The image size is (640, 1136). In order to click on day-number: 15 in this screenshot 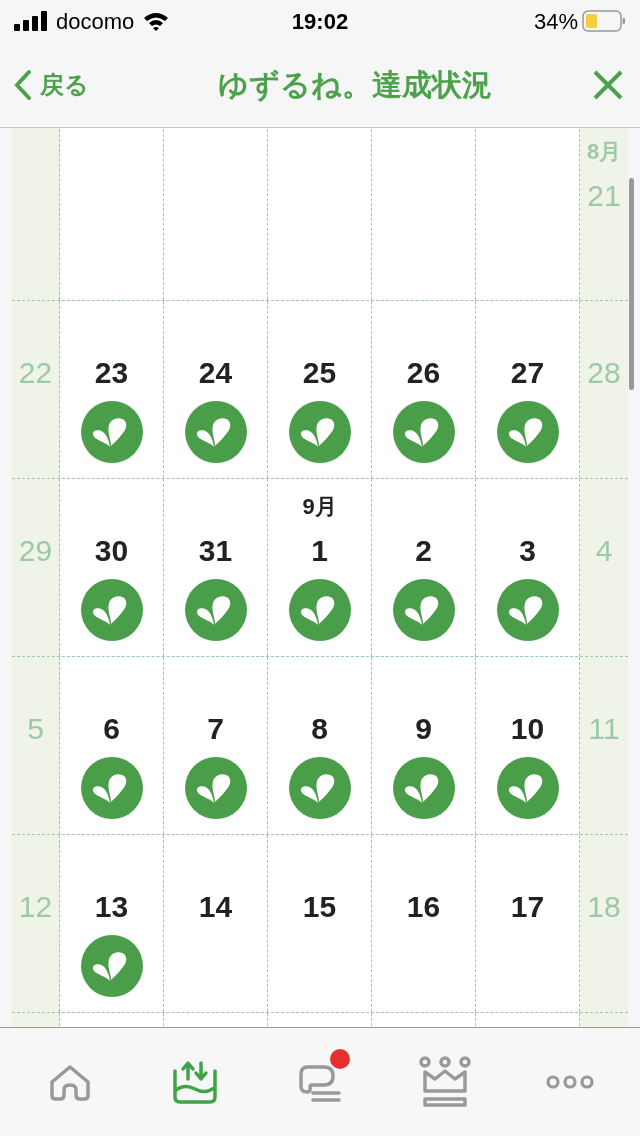, I will do `click(319, 906)`.